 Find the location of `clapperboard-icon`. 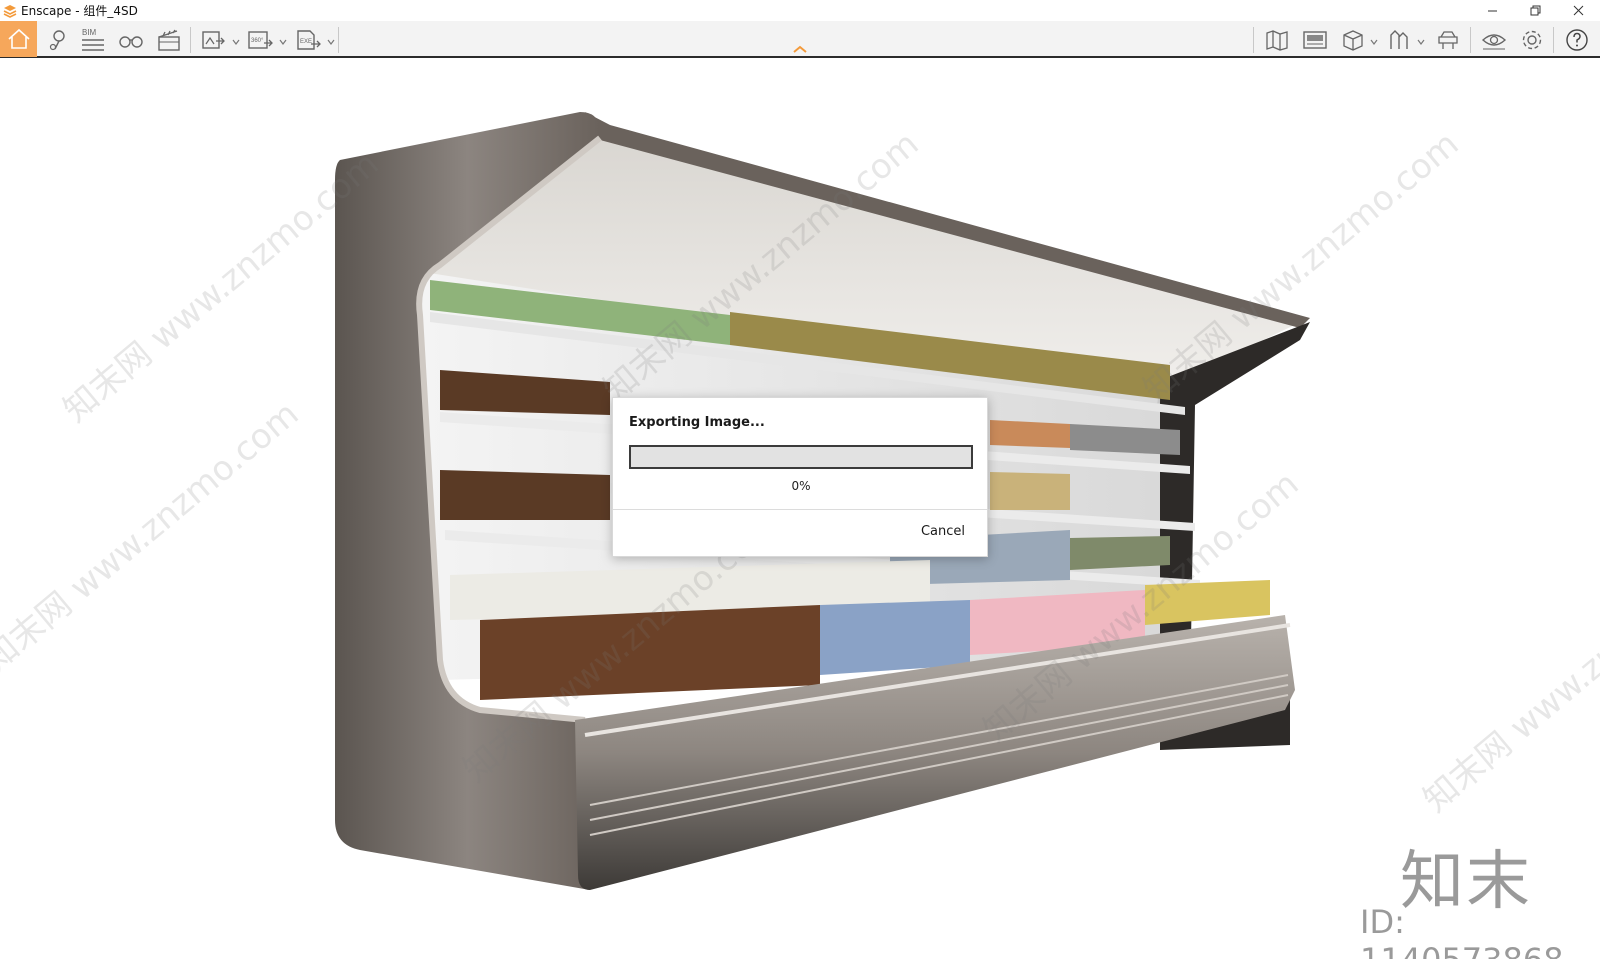

clapperboard-icon is located at coordinates (169, 40).